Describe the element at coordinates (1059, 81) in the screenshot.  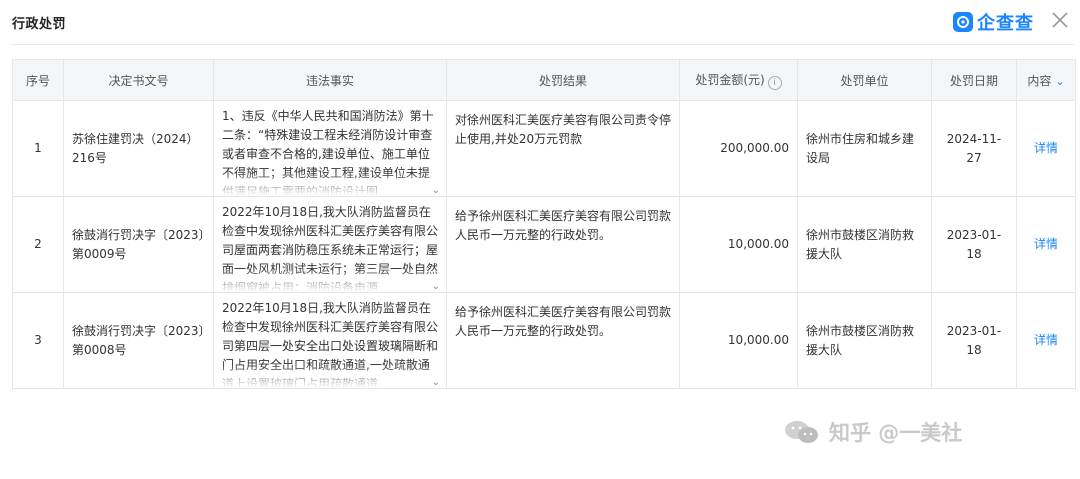
I see `double-chevron-down-icon: ⌄` at that location.